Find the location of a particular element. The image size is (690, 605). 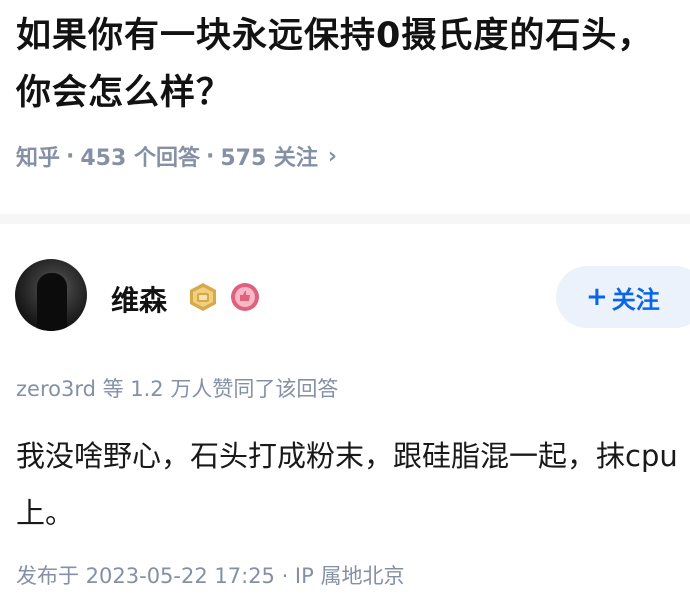

follow-button: + 关注 is located at coordinates (623, 297).